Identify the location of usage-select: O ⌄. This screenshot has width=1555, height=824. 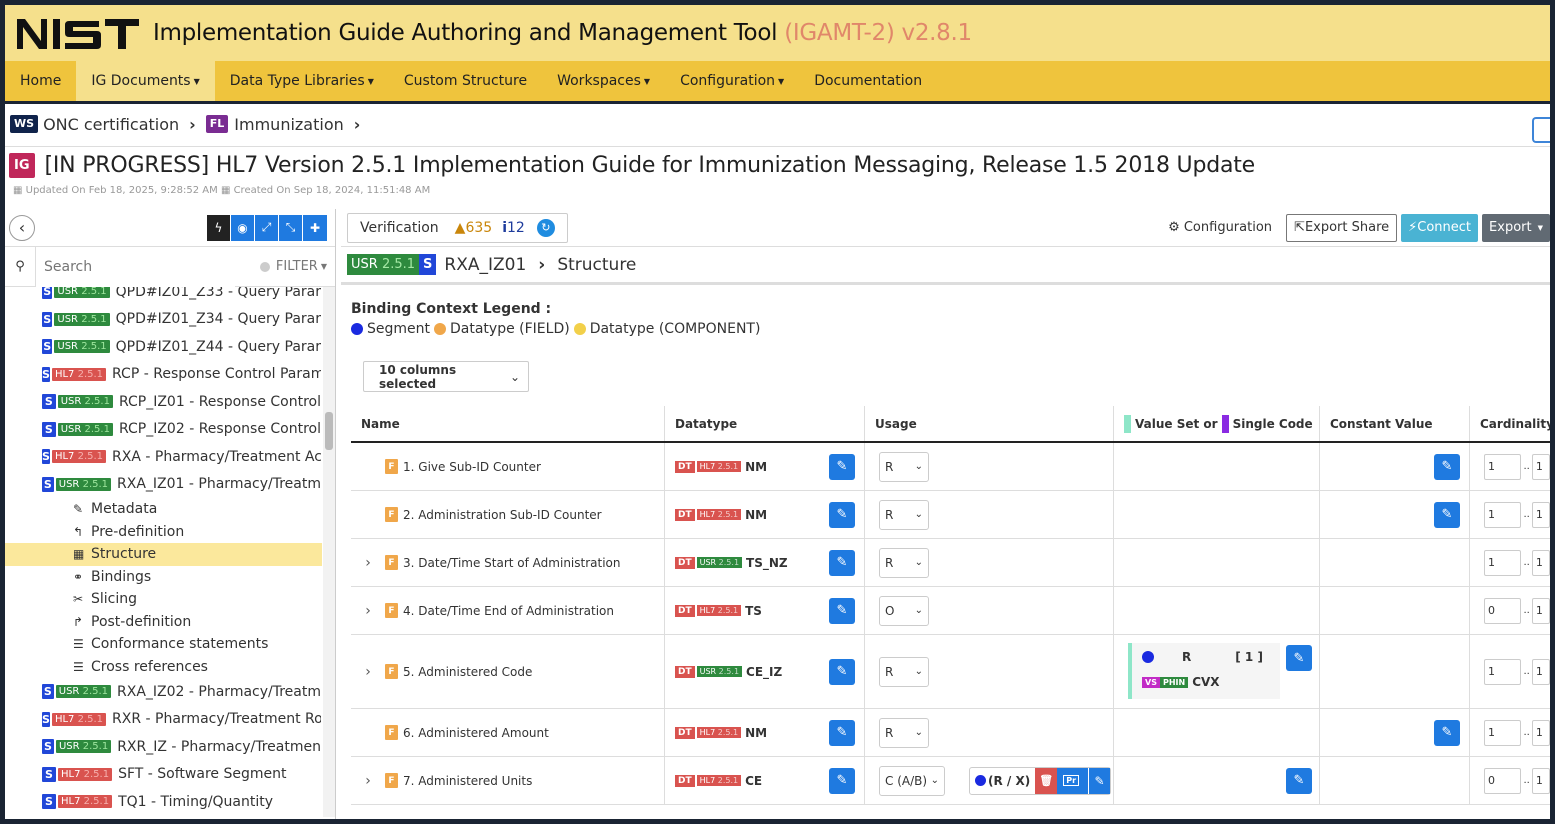
(904, 610).